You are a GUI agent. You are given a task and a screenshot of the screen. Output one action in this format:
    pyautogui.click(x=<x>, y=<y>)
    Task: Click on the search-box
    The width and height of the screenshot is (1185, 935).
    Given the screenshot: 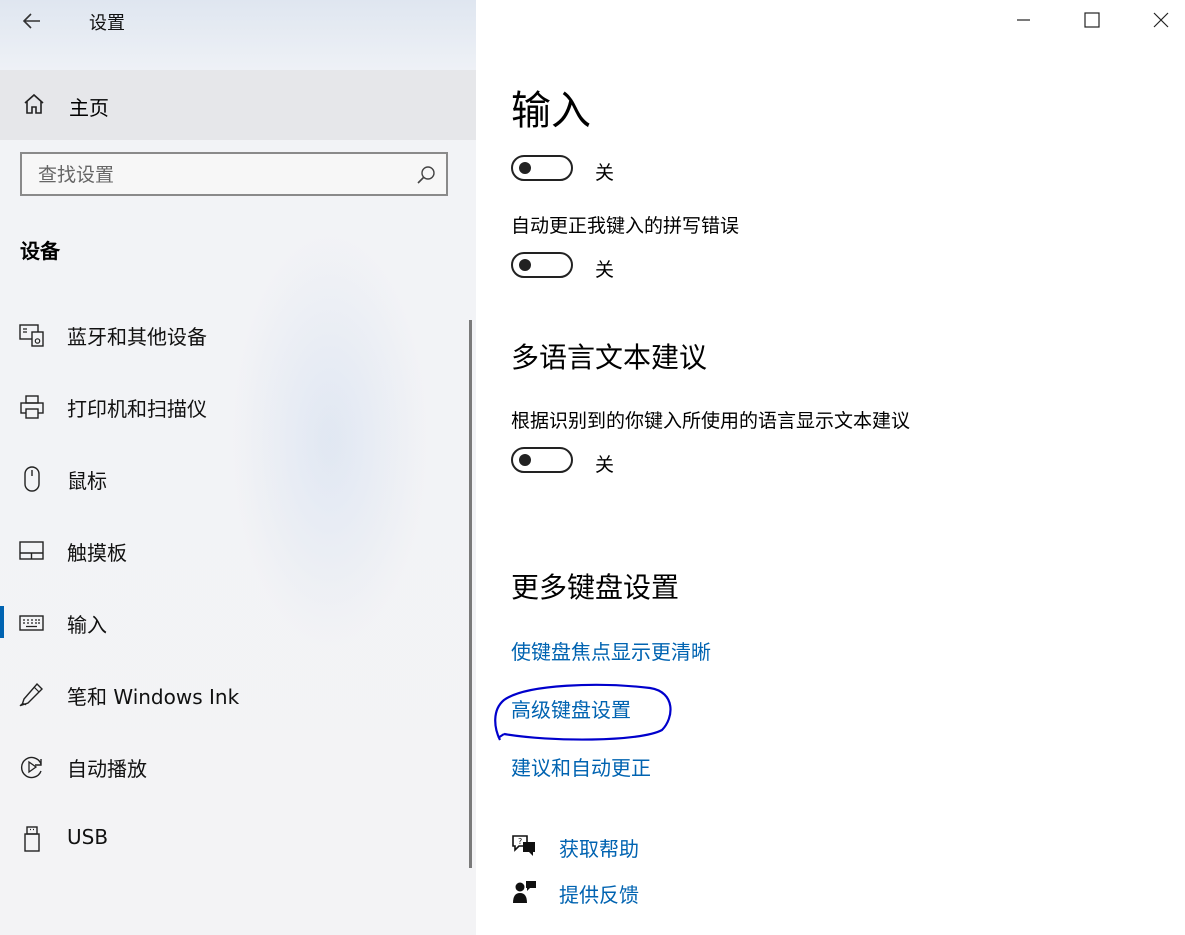 What is the action you would take?
    pyautogui.click(x=234, y=174)
    